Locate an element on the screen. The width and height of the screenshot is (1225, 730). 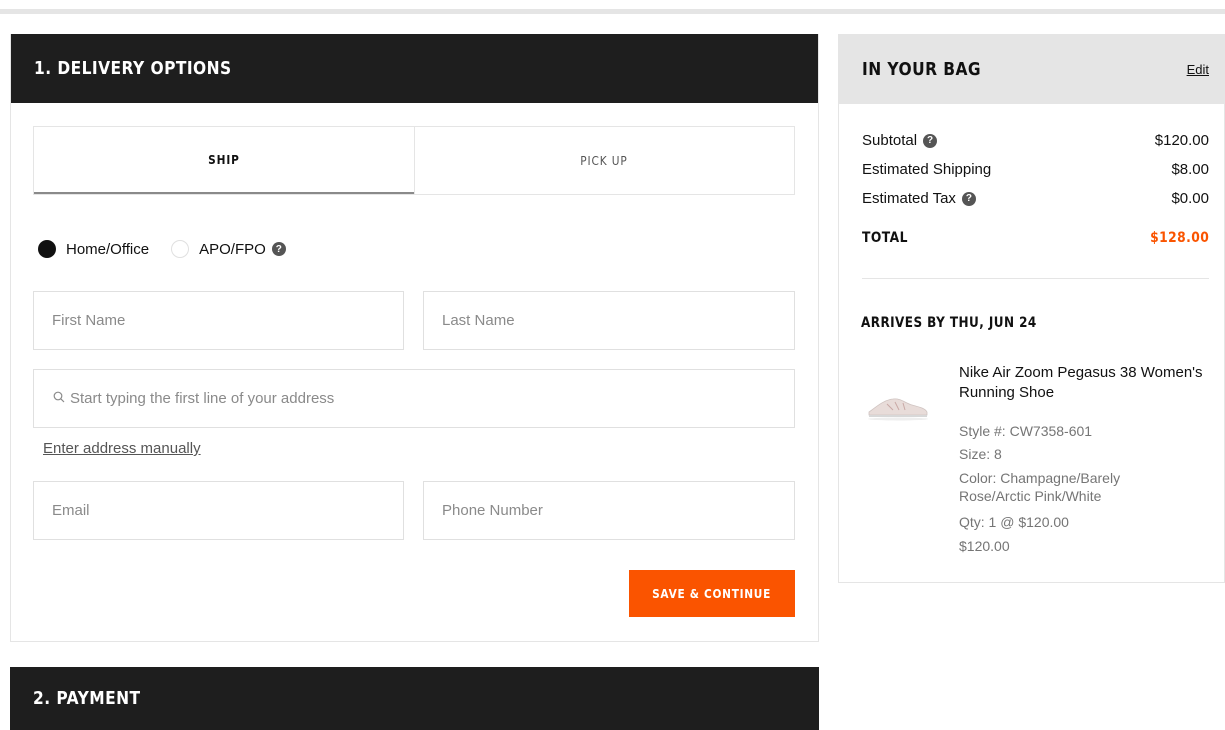
subtotal-row: Subtotal ? $120.00 is located at coordinates (1035, 140).